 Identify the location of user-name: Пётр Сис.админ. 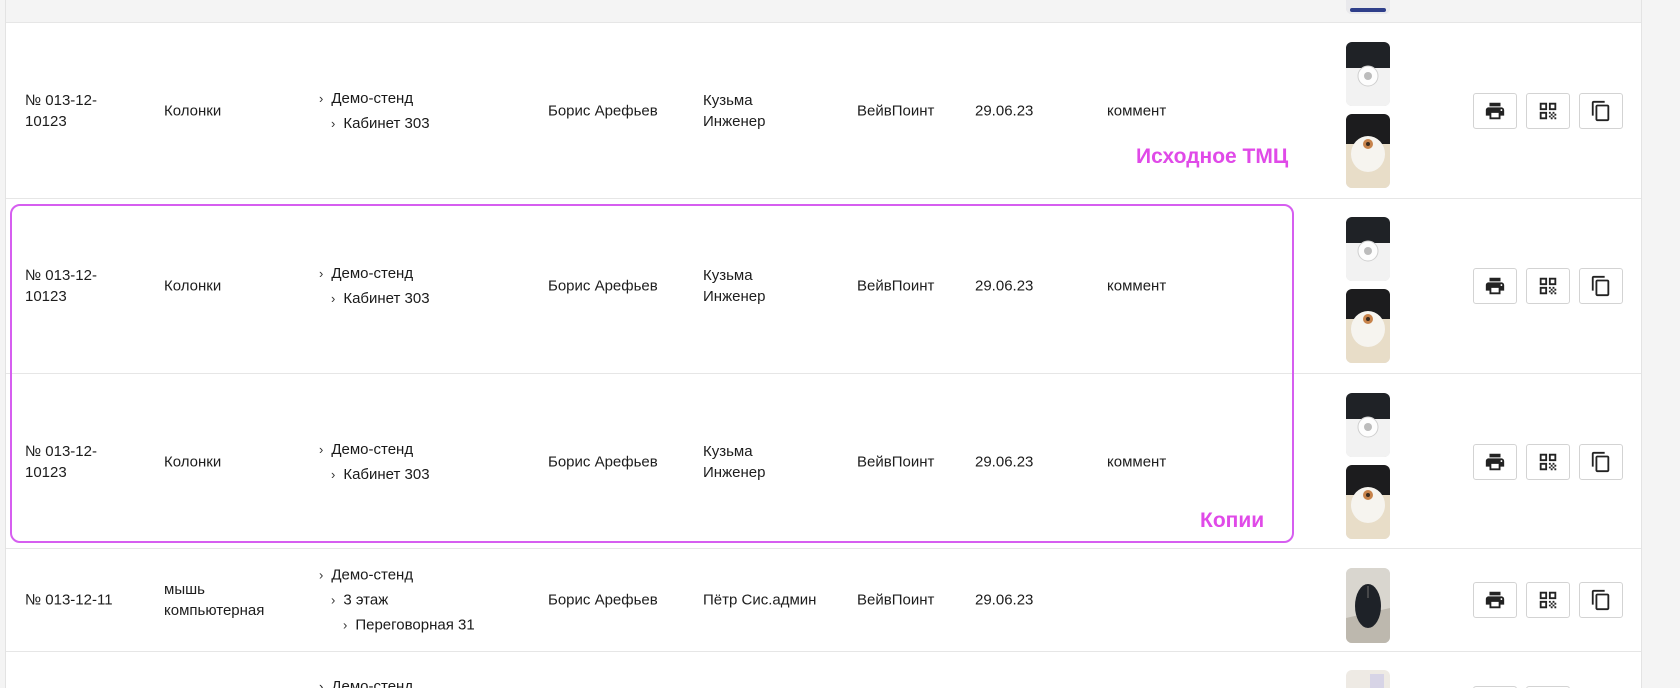
(760, 600).